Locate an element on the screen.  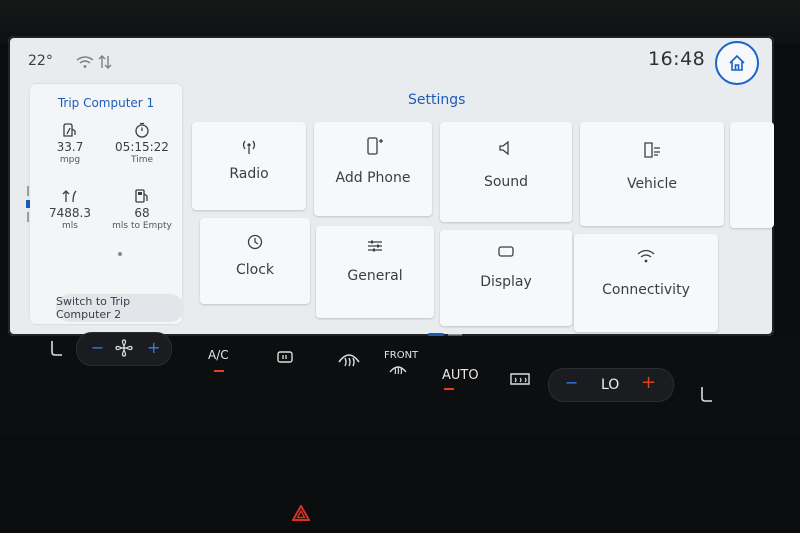
ac-indicator is located at coordinates (219, 371).